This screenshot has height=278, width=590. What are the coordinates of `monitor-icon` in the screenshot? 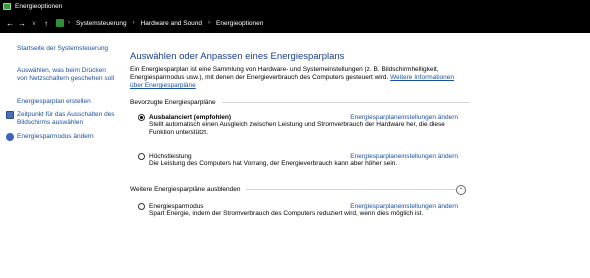 It's located at (10, 115).